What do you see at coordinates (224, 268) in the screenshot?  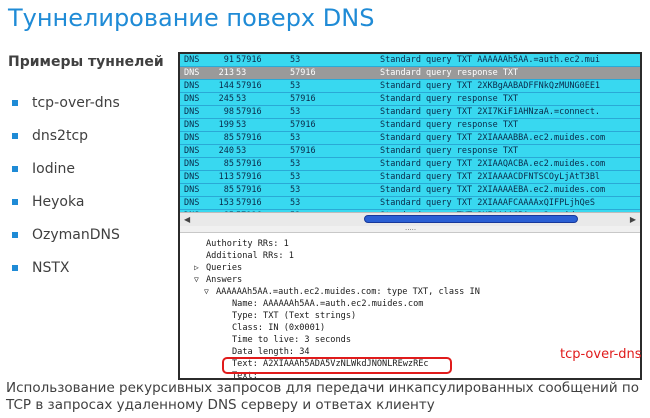 I see `detail-queries: Queries` at bounding box center [224, 268].